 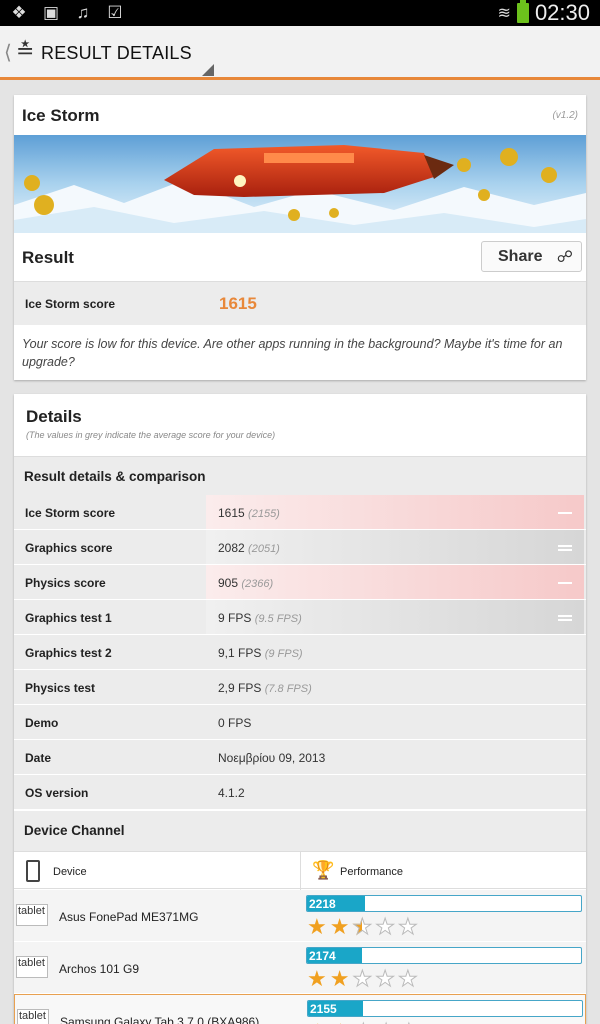 I want to click on detail-label: Demo, so click(x=42, y=723).